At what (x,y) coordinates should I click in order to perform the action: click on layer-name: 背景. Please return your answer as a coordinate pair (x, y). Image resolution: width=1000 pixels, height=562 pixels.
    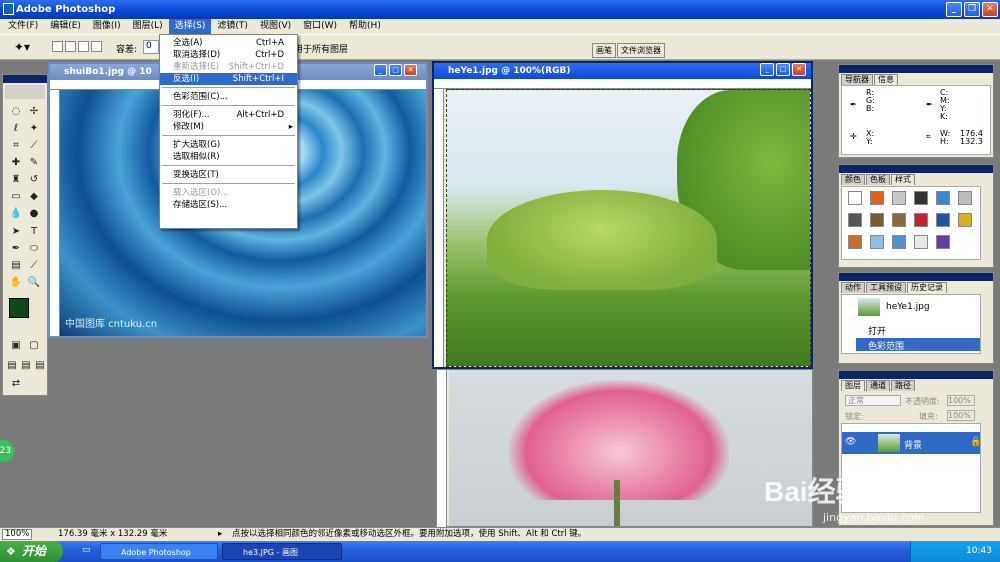
    Looking at the image, I should click on (913, 444).